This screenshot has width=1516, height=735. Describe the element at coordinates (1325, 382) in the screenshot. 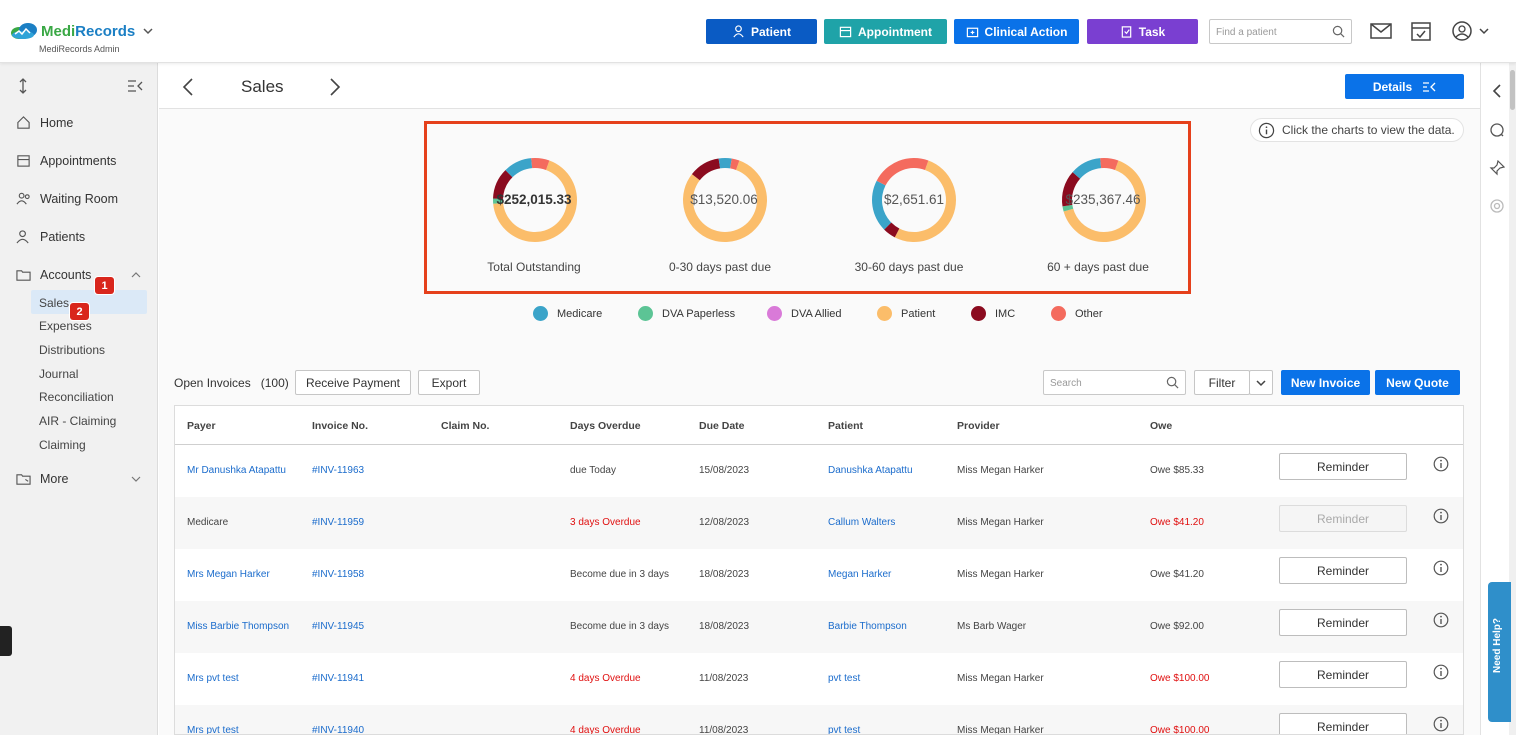

I see `new-invoice-button: New Invoice` at that location.